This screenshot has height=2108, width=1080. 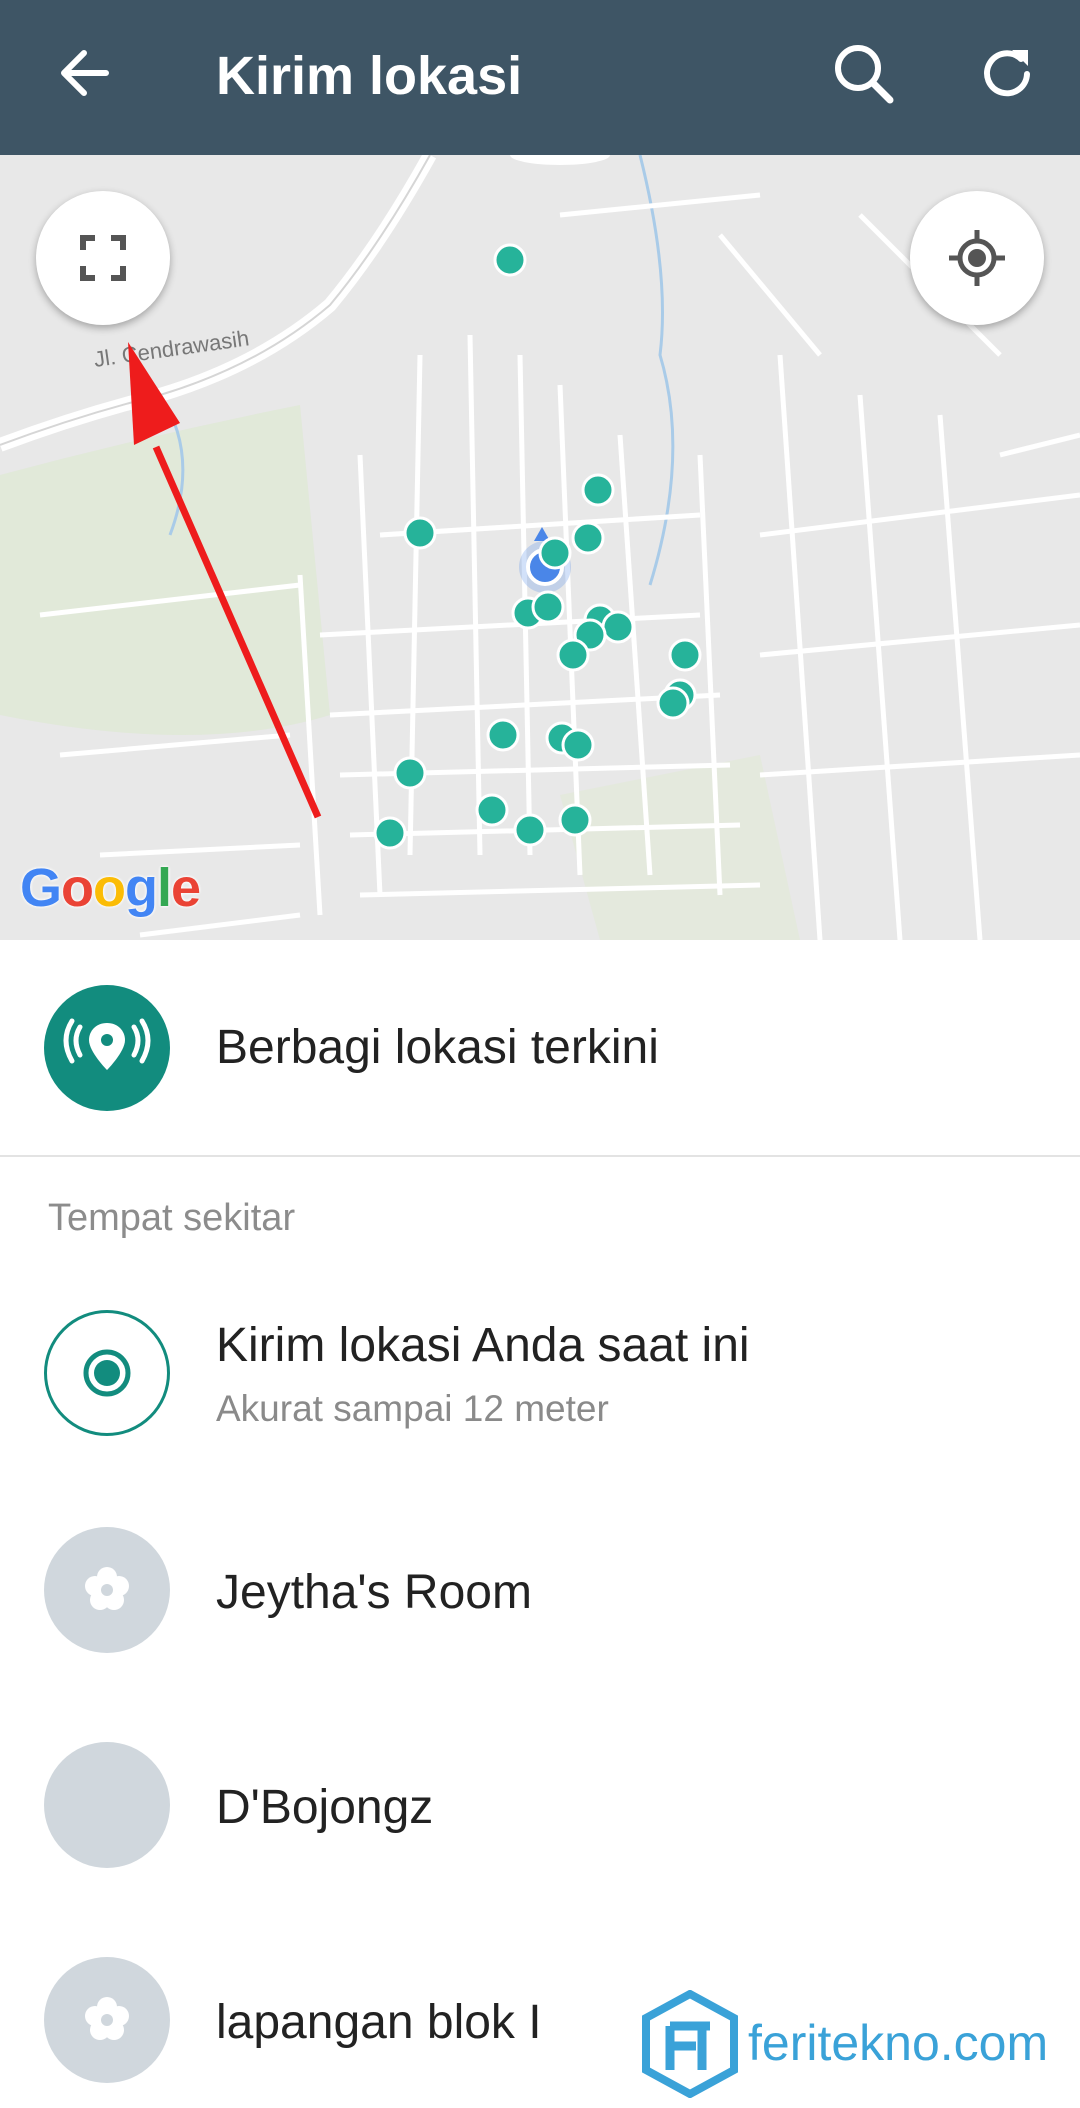 What do you see at coordinates (540, 1592) in the screenshot?
I see `place-item: Jeytha's Room` at bounding box center [540, 1592].